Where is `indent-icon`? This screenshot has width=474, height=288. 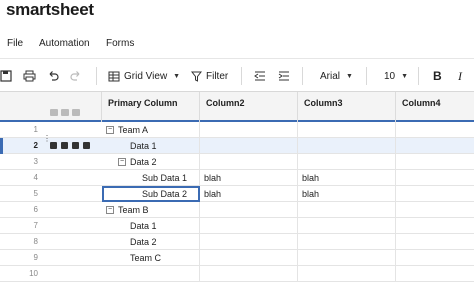
indent-icon is located at coordinates (284, 76).